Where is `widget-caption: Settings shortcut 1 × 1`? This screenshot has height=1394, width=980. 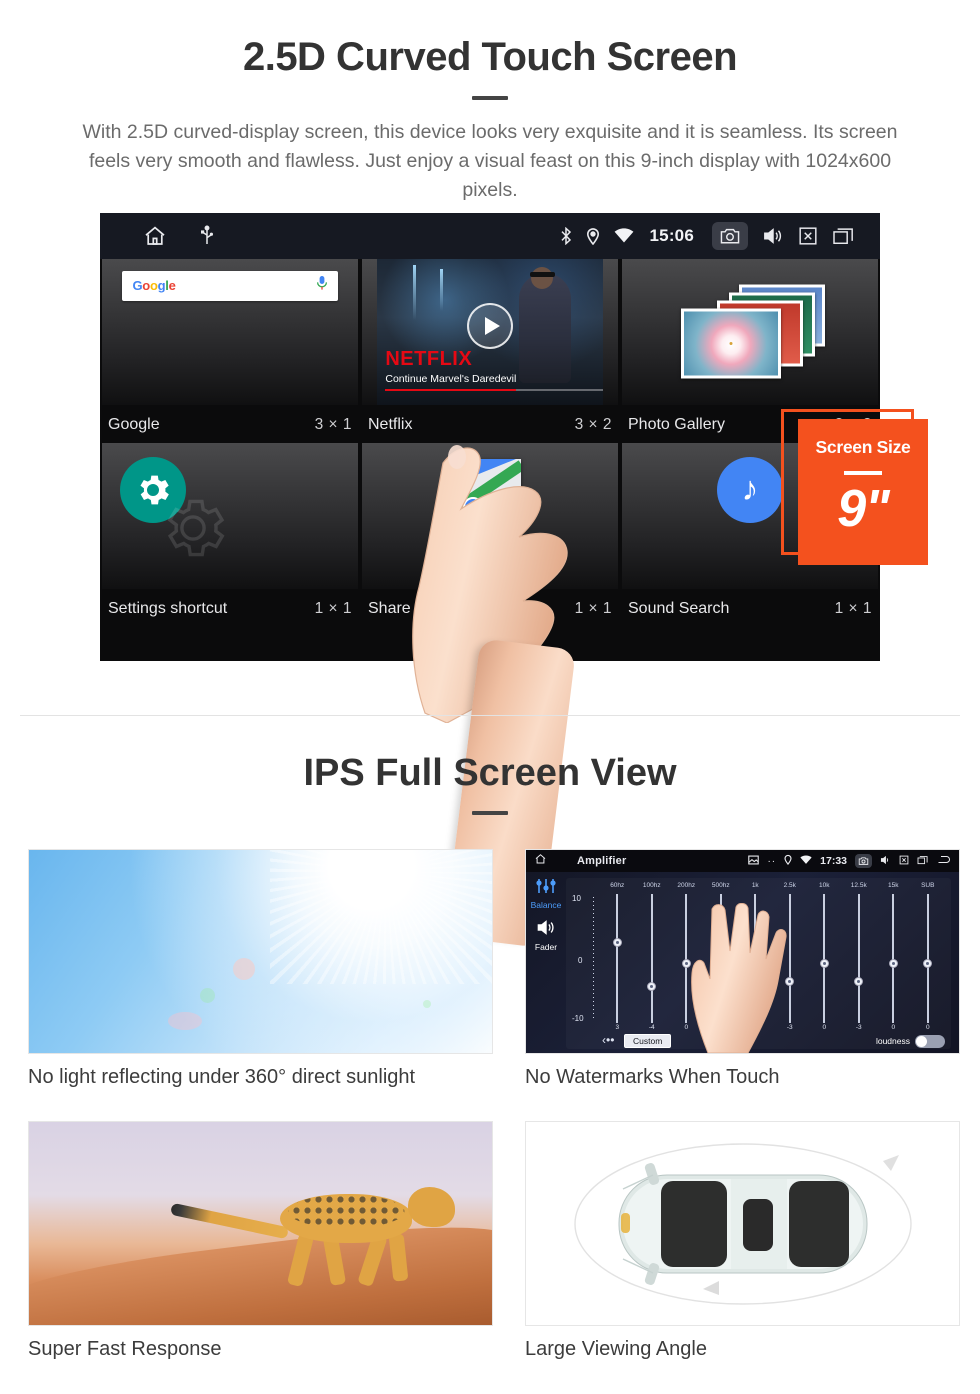
widget-caption: Settings shortcut 1 × 1 is located at coordinates (230, 609).